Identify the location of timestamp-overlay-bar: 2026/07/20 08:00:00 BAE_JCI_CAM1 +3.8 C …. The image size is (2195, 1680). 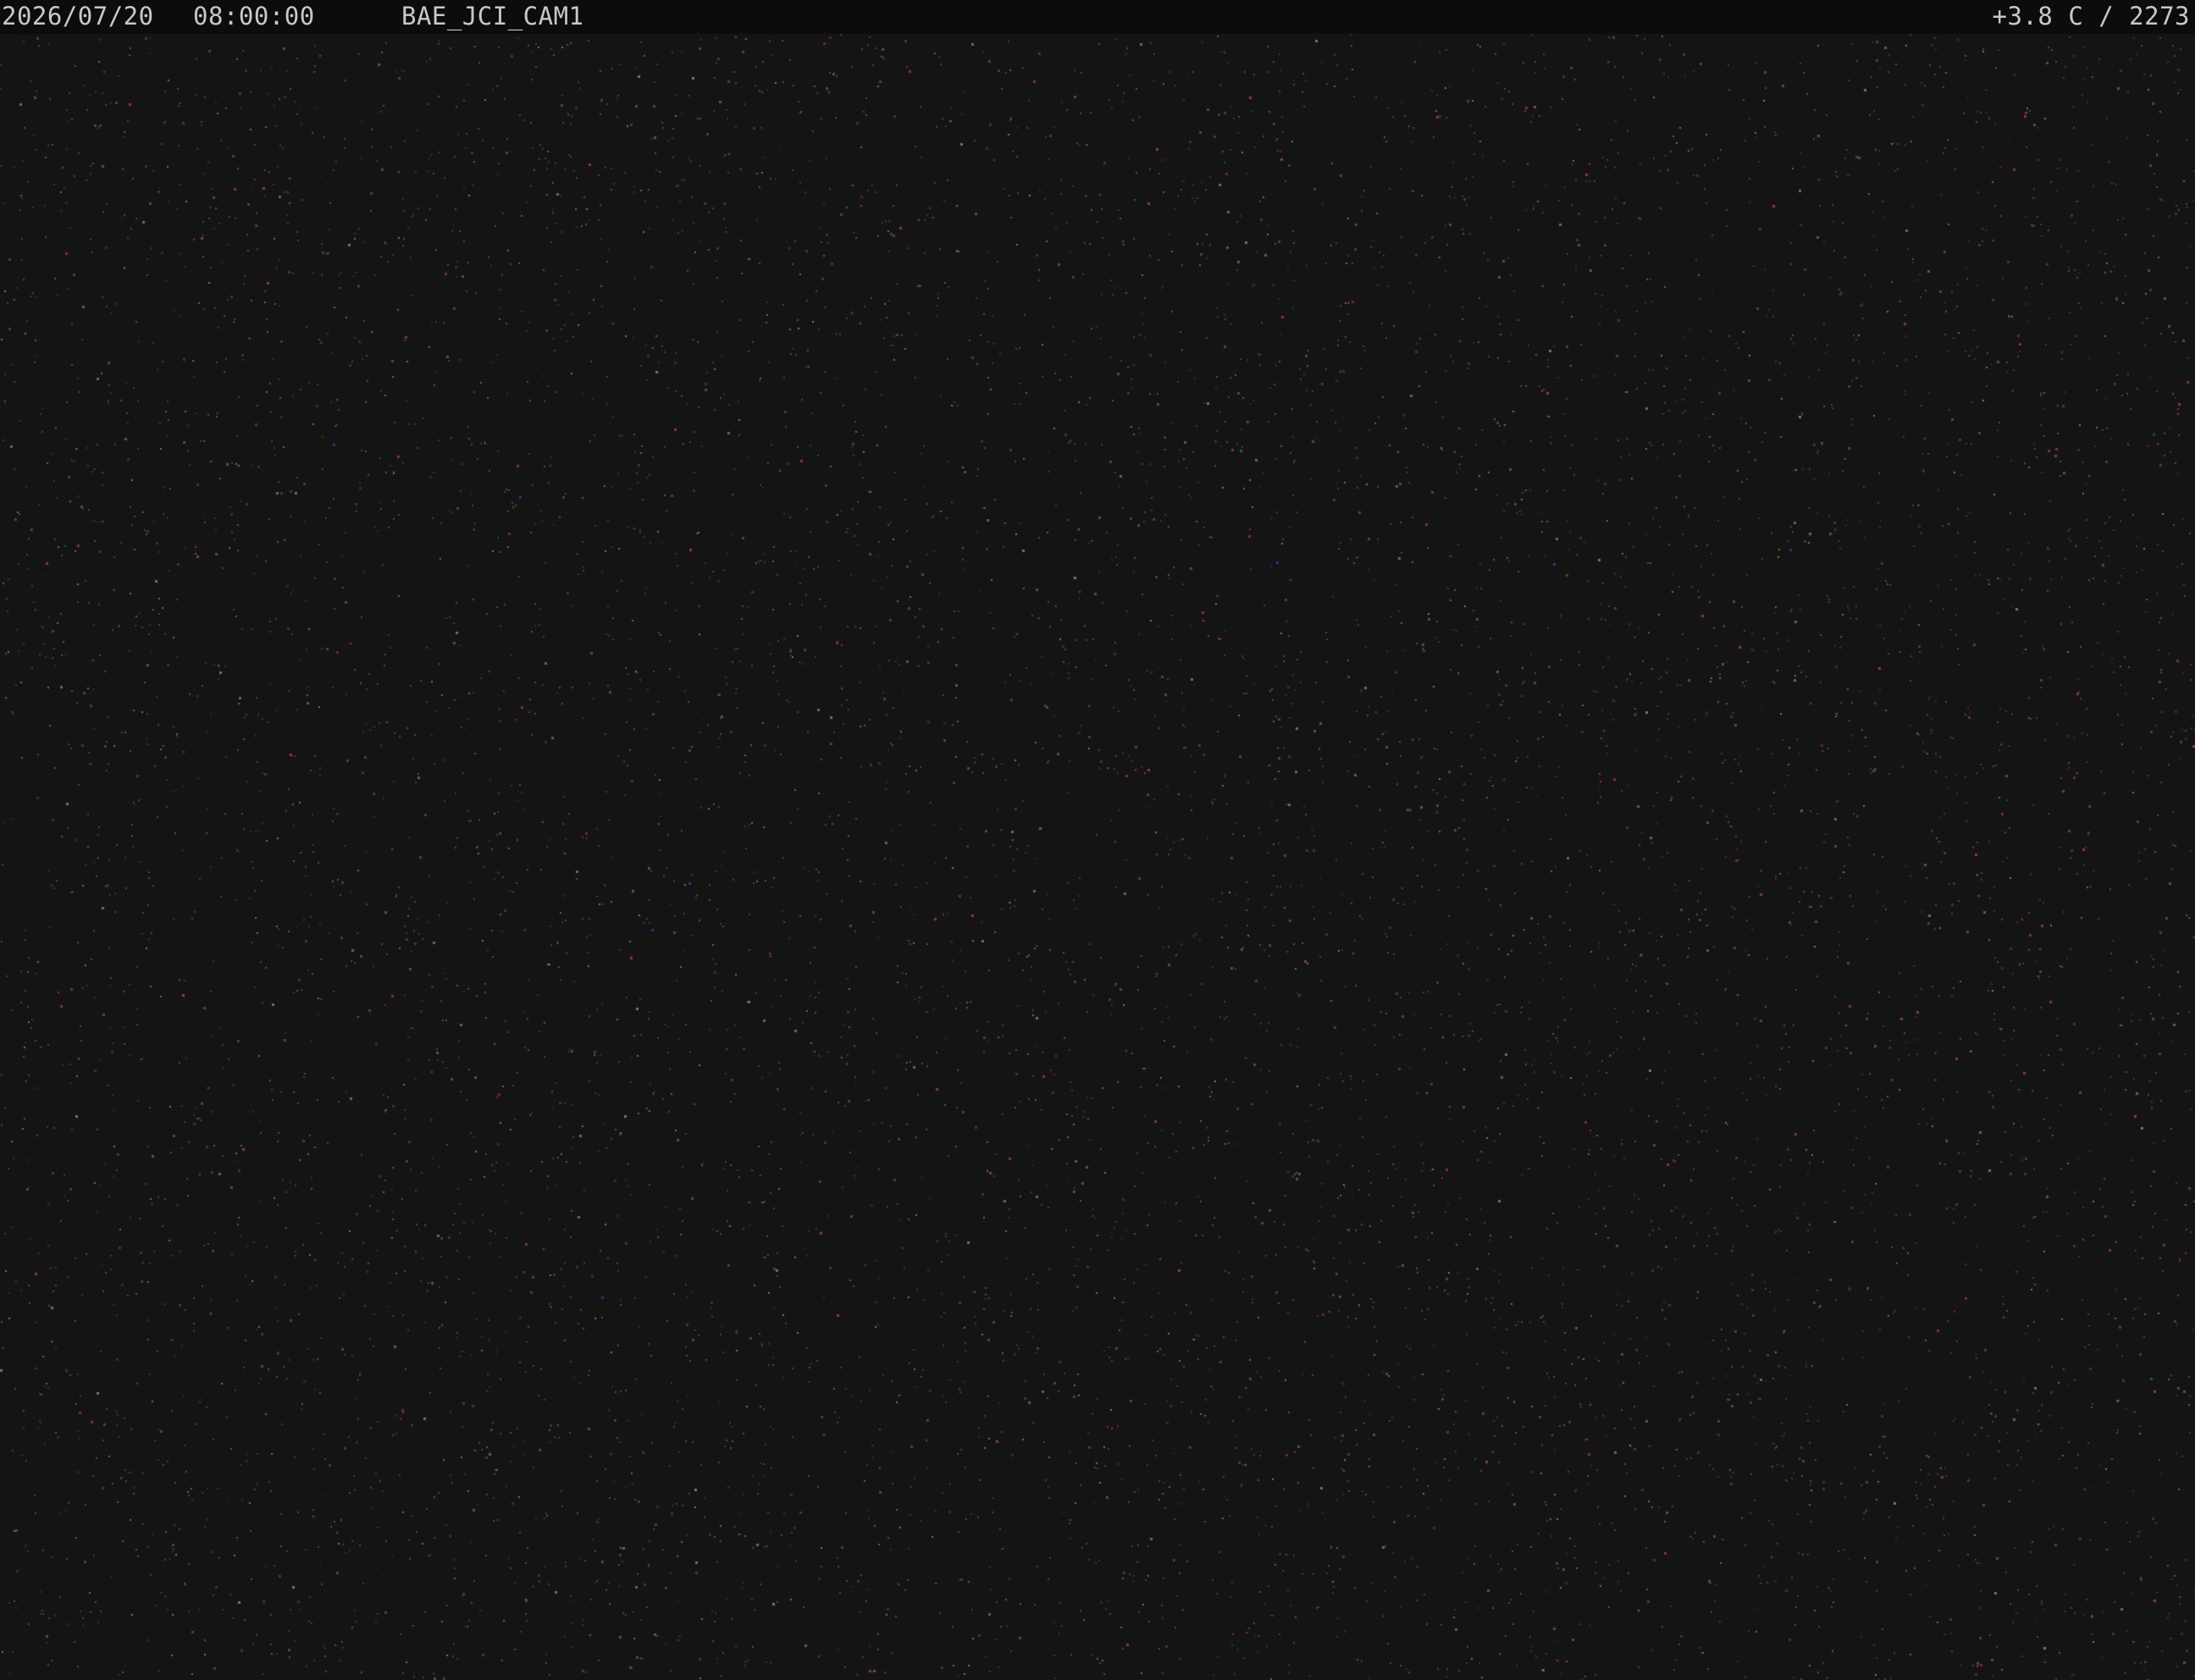
(1097, 17).